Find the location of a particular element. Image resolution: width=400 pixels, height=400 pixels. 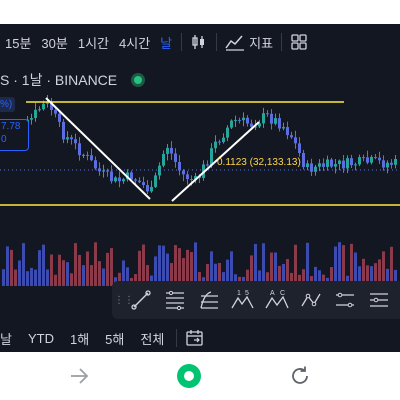

fib-level-labels: 0.1123 (32,133.13) is located at coordinates (259, 162).